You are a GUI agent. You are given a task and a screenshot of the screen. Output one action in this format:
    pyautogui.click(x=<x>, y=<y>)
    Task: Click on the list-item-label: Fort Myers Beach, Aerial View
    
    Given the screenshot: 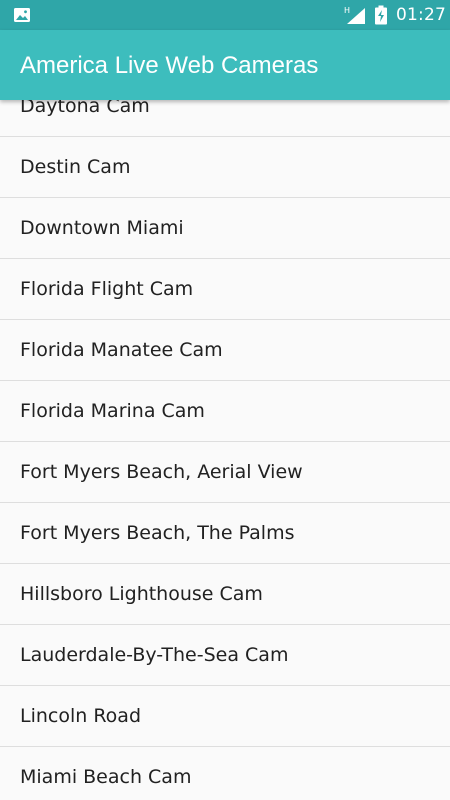 What is the action you would take?
    pyautogui.click(x=161, y=472)
    